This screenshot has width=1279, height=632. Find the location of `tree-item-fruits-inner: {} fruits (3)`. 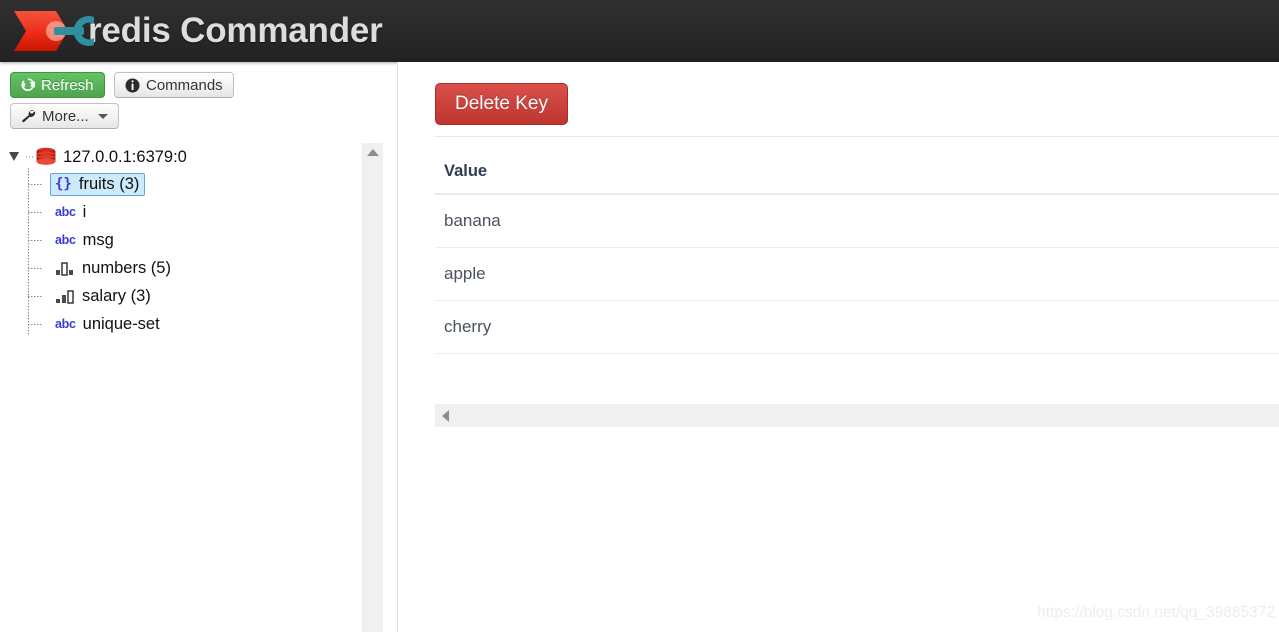

tree-item-fruits-inner: {} fruits (3) is located at coordinates (98, 184).